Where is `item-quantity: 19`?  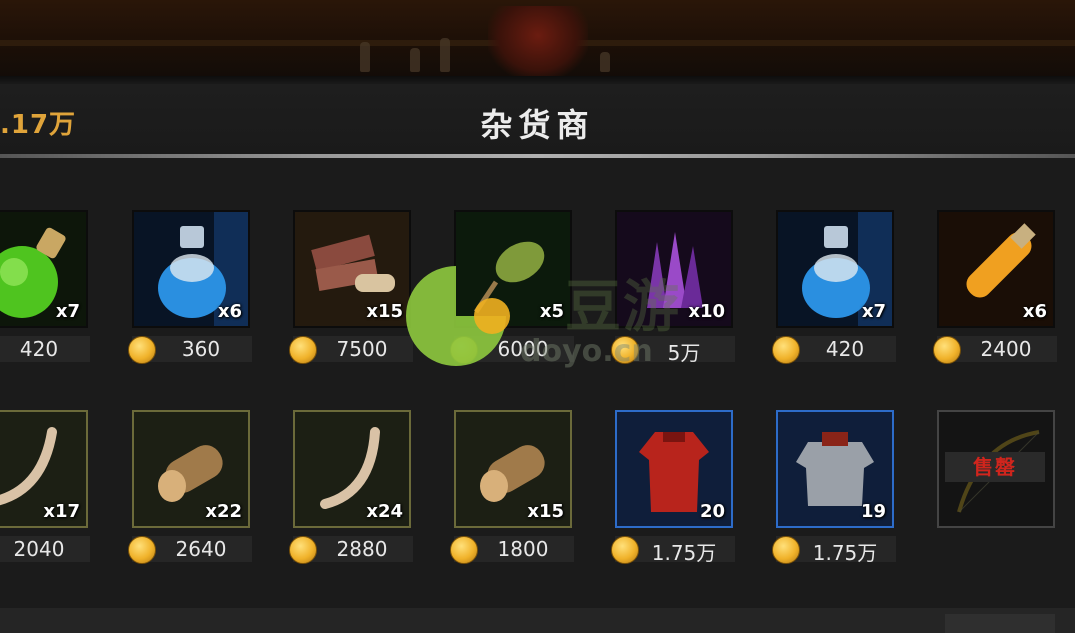
item-quantity: 19 is located at coordinates (873, 511).